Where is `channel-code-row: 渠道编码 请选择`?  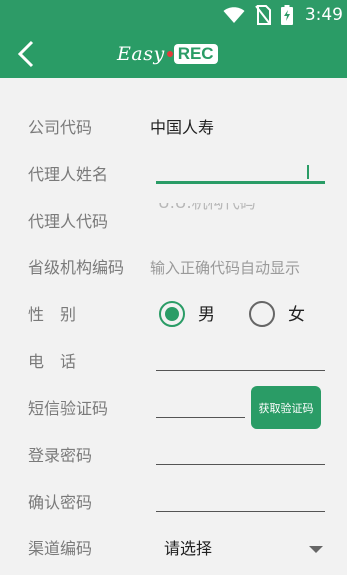
channel-code-row: 渠道编码 请选择 is located at coordinates (173, 549).